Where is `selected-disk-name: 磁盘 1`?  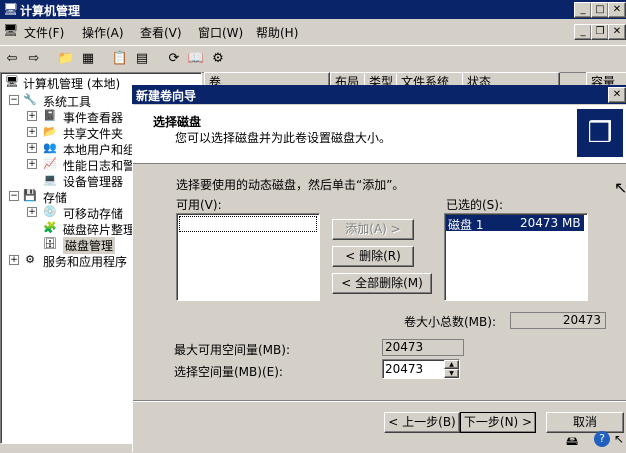 selected-disk-name: 磁盘 1 is located at coordinates (466, 225).